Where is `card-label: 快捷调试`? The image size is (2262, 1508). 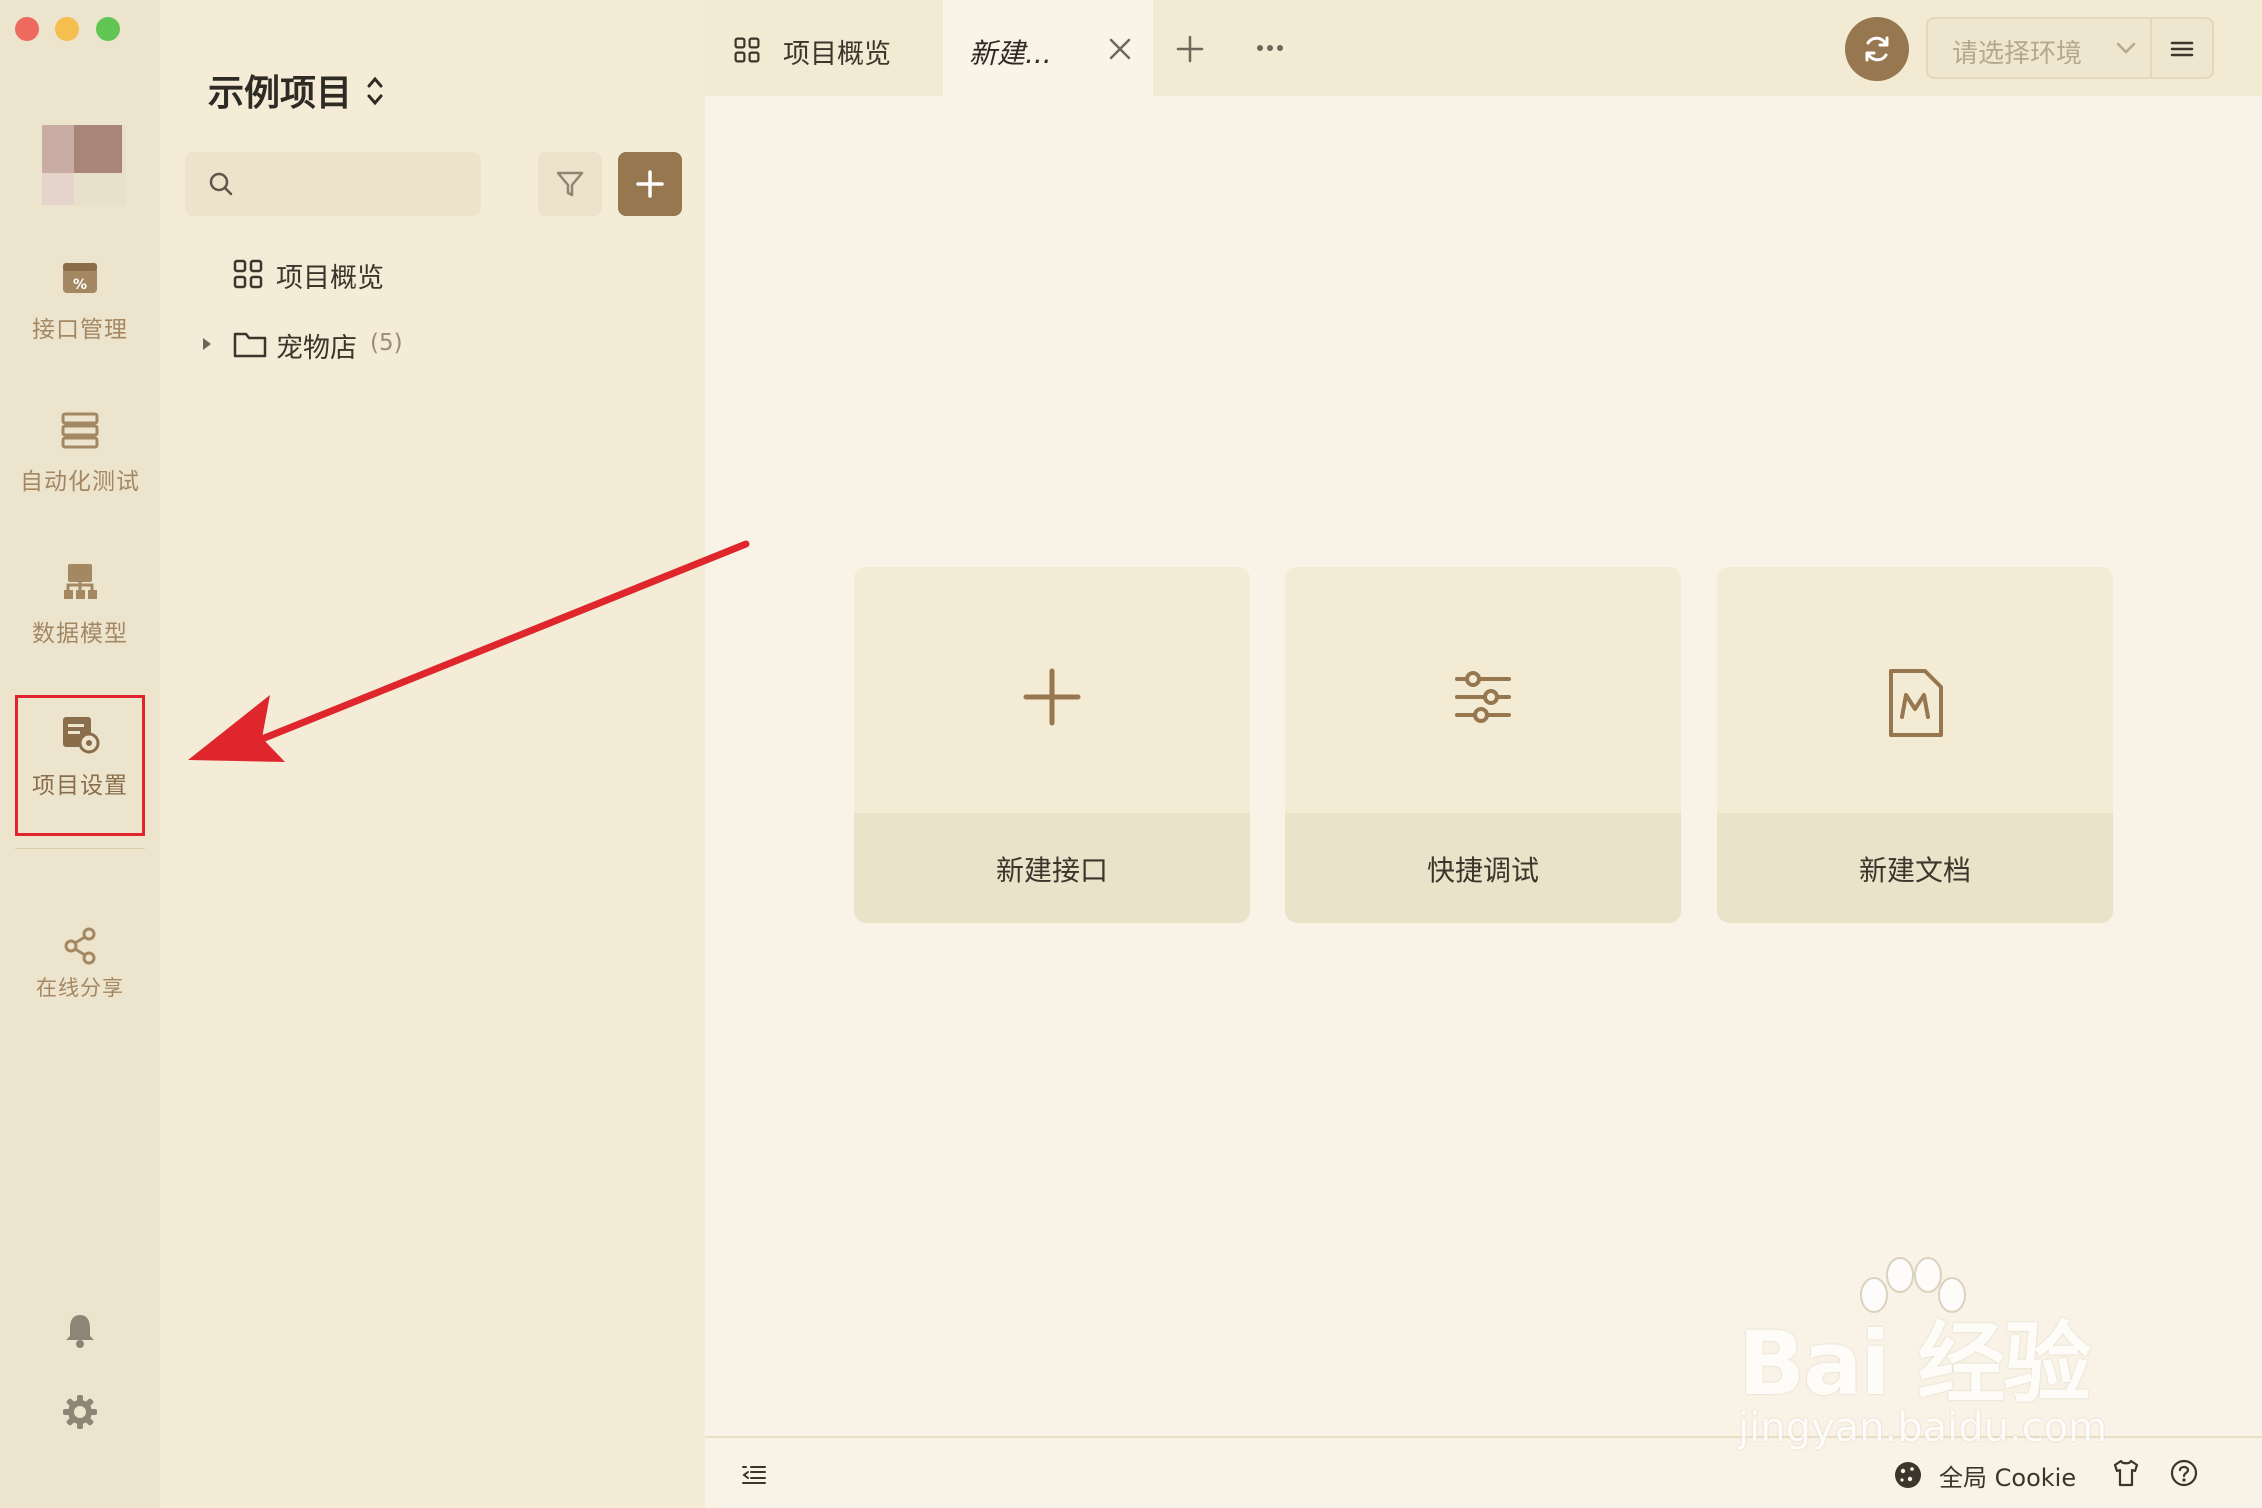 card-label: 快捷调试 is located at coordinates (1482, 870).